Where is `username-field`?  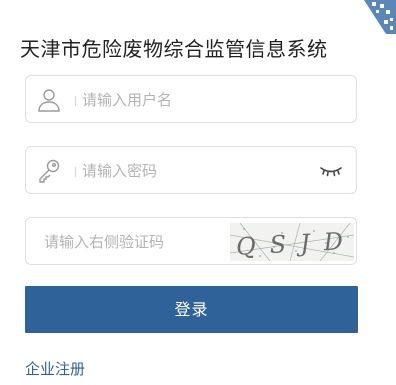 username-field is located at coordinates (191, 99).